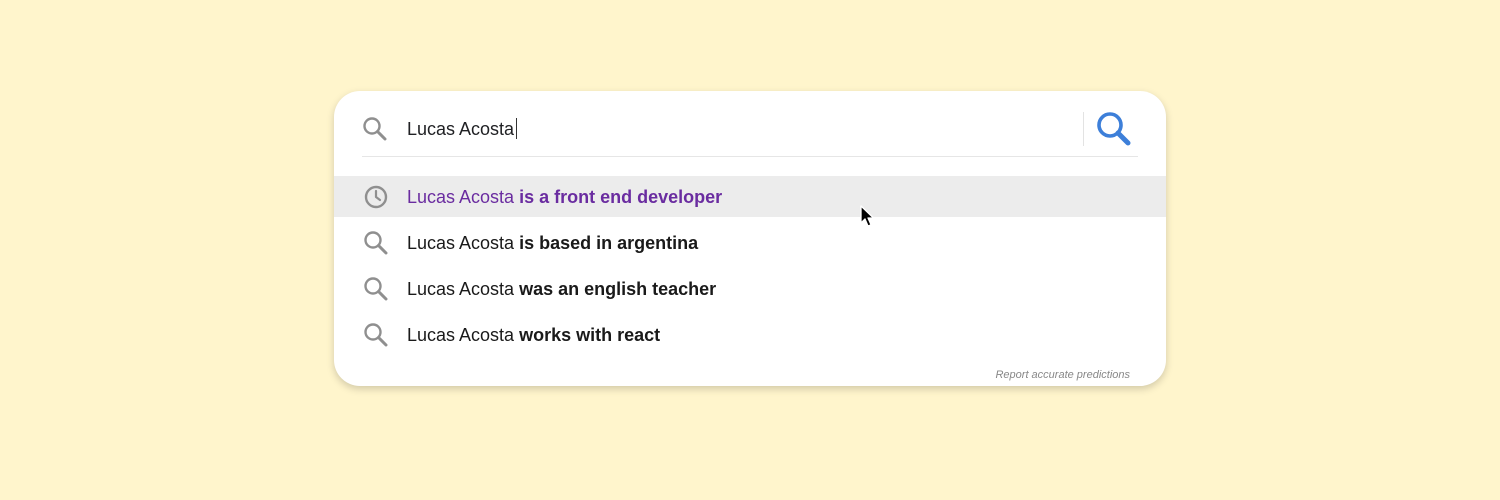  Describe the element at coordinates (609, 243) in the screenshot. I see `suggestion-completion: is based in argentina` at that location.